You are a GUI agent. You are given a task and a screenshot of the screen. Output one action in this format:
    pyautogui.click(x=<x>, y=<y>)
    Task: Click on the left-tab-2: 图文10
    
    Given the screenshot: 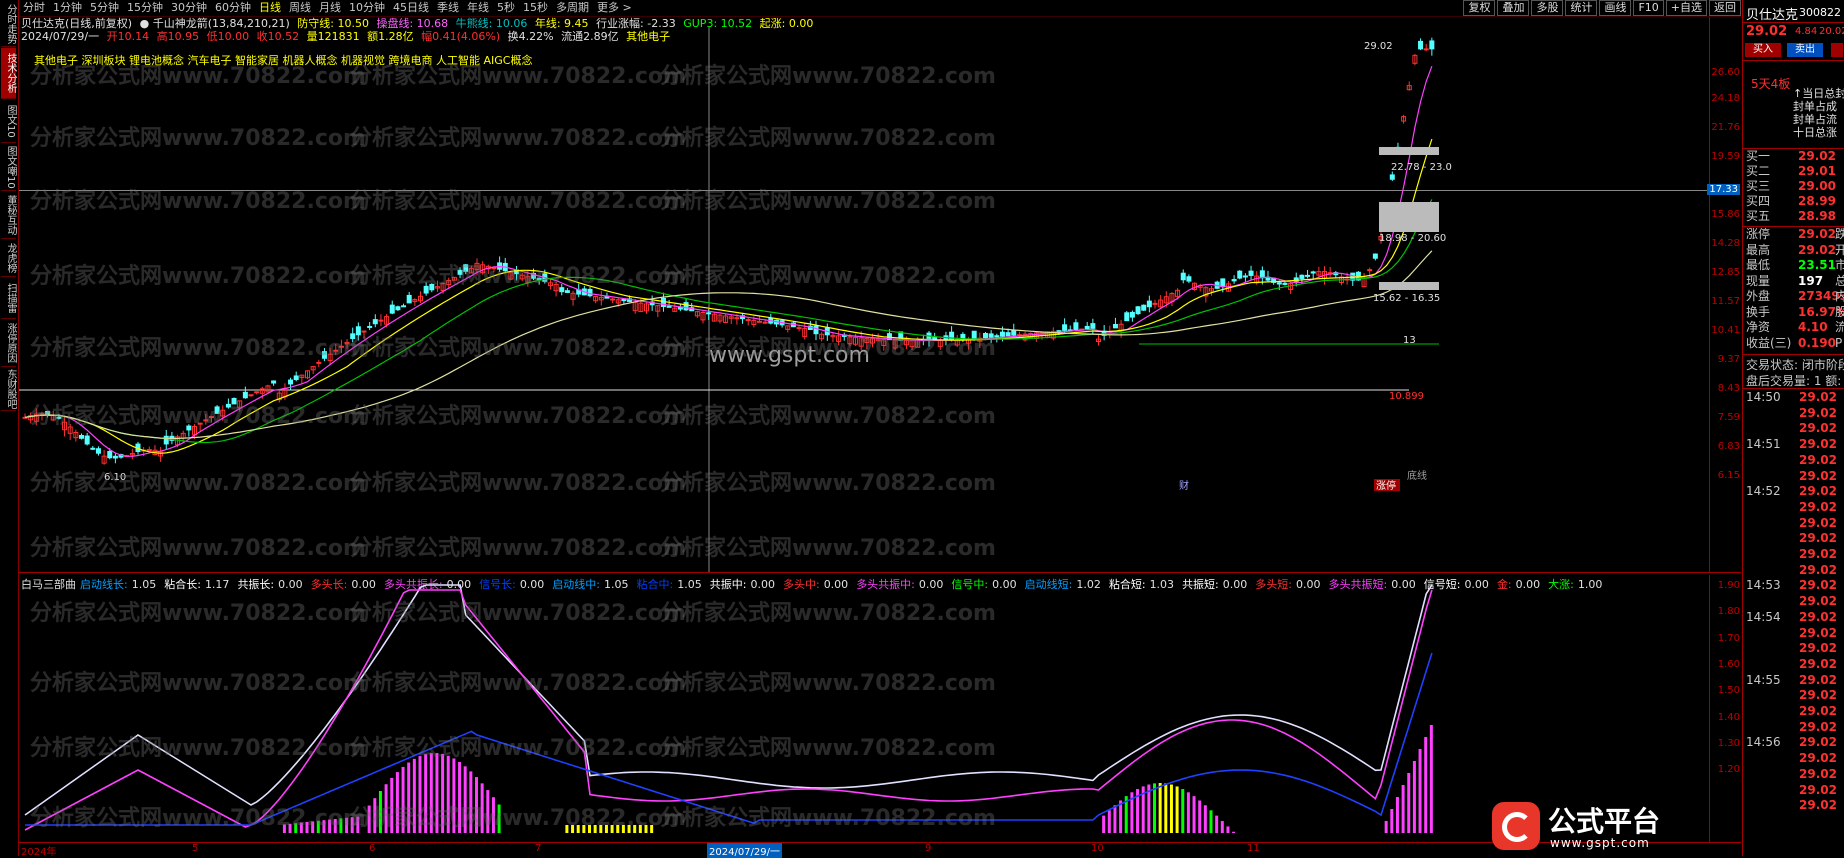 What is the action you would take?
    pyautogui.click(x=8, y=121)
    